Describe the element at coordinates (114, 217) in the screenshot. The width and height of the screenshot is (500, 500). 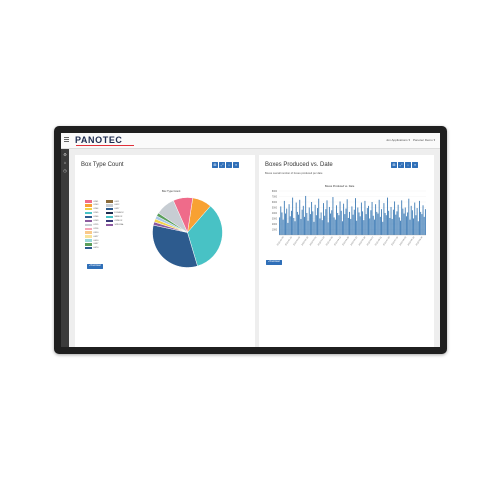
I see `legend-item: MFBOX` at that location.